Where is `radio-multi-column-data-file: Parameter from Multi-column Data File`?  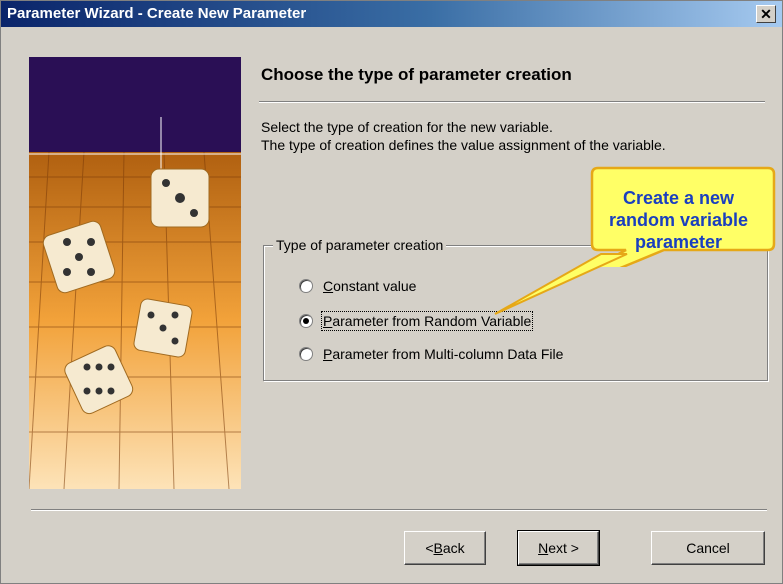 radio-multi-column-data-file: Parameter from Multi-column Data File is located at coordinates (431, 354).